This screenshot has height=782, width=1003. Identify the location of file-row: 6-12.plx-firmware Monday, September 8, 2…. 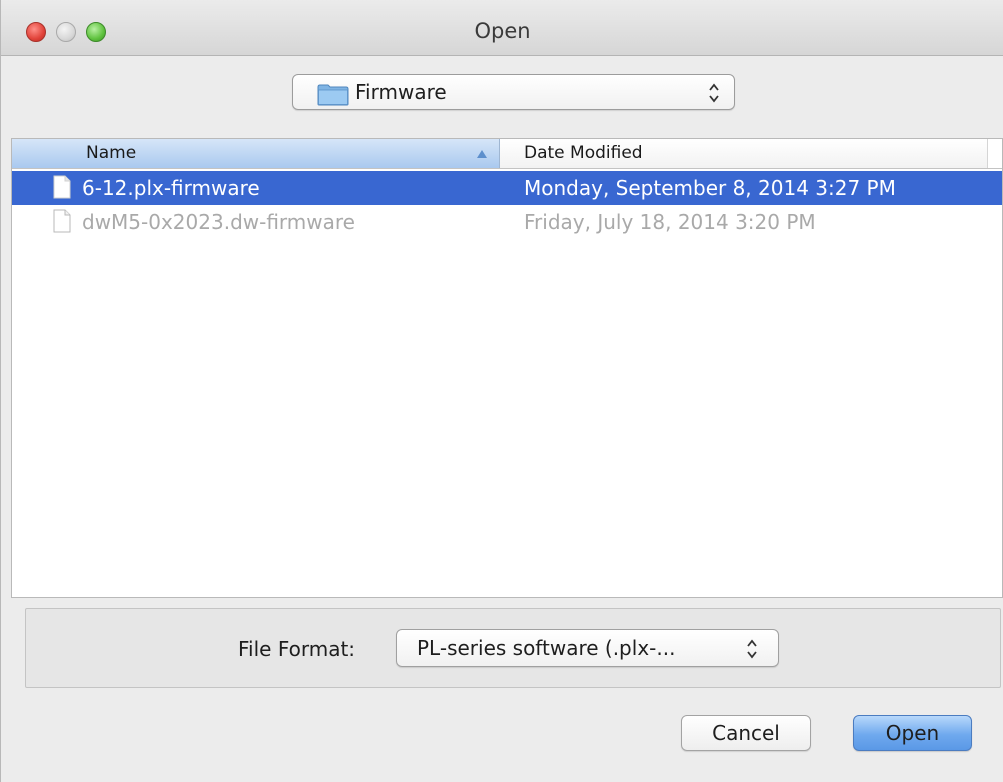
(507, 188).